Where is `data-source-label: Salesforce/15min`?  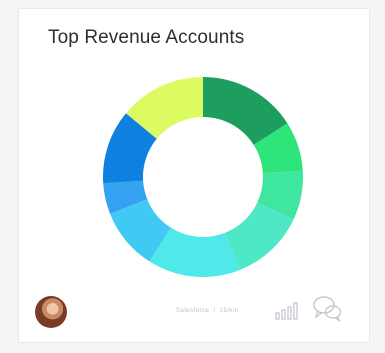
data-source-label: Salesforce/15min is located at coordinates (207, 311).